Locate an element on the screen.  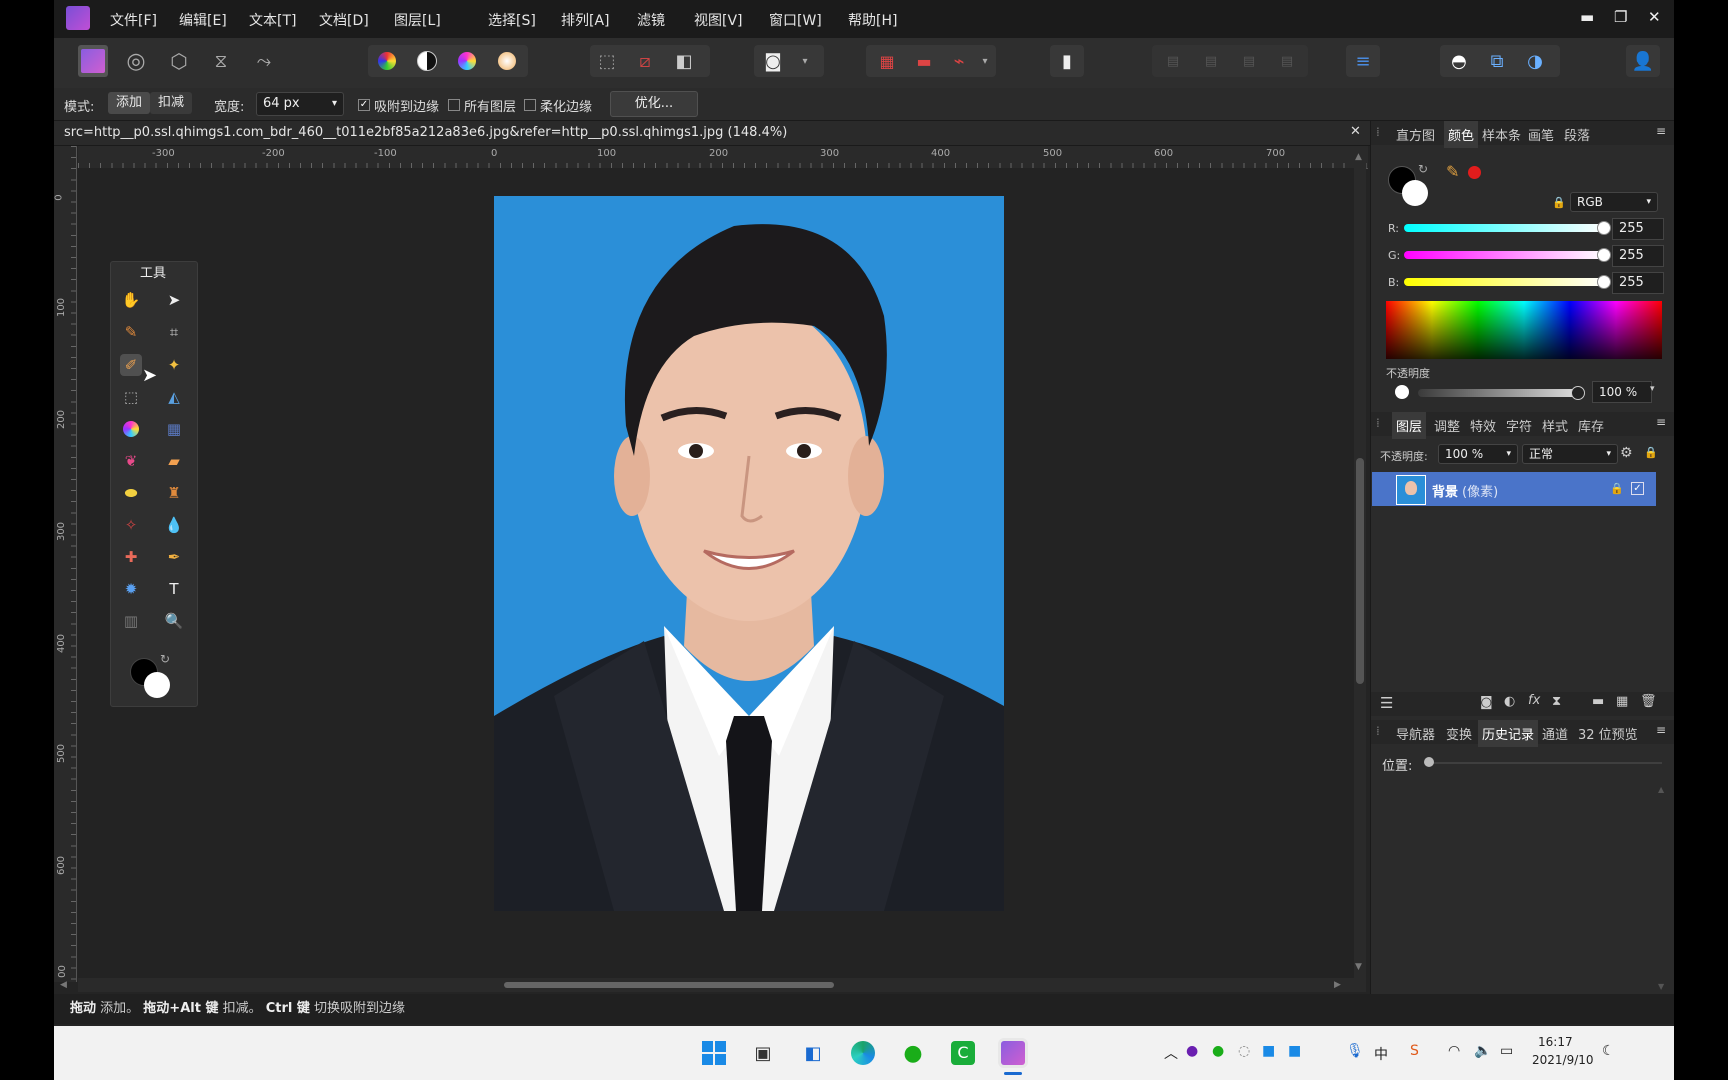
align-icon: ≡ is located at coordinates (1363, 61).